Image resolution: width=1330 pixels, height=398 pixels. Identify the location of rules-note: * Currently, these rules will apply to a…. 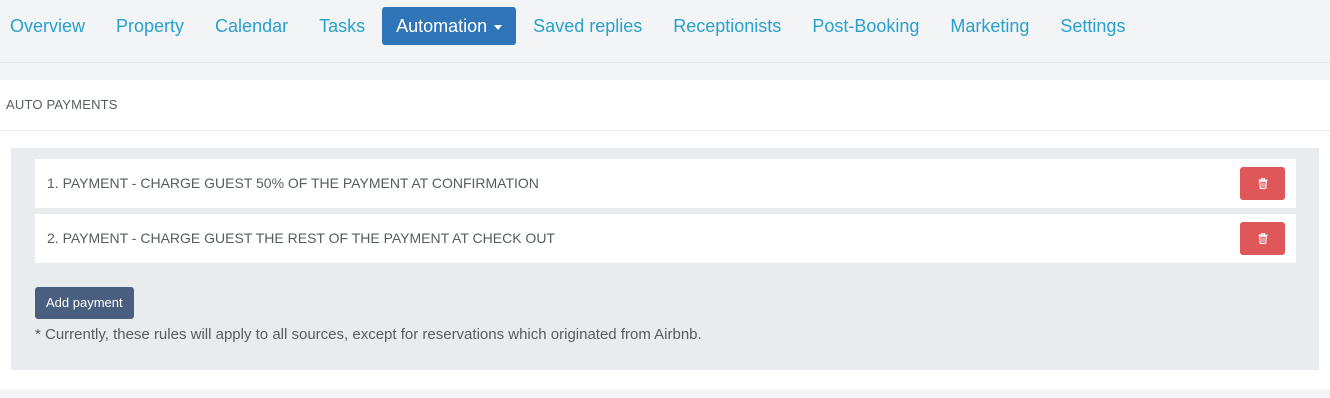
(368, 334).